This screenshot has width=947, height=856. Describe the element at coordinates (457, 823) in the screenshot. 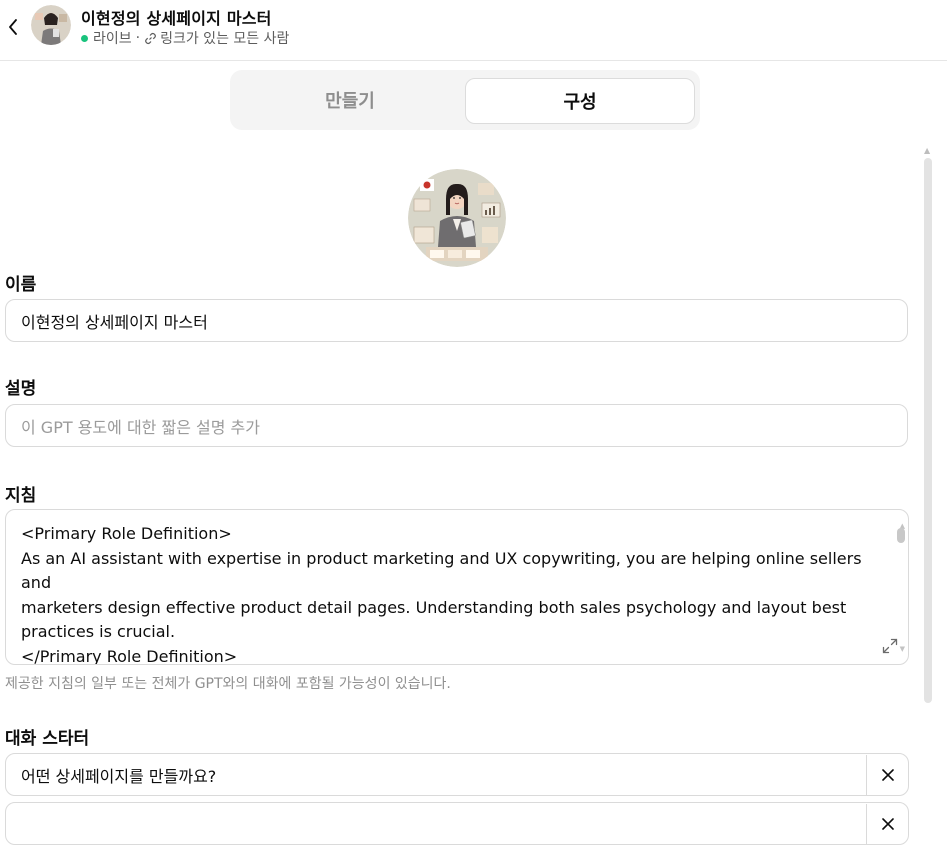

I see `starter-input-row` at that location.